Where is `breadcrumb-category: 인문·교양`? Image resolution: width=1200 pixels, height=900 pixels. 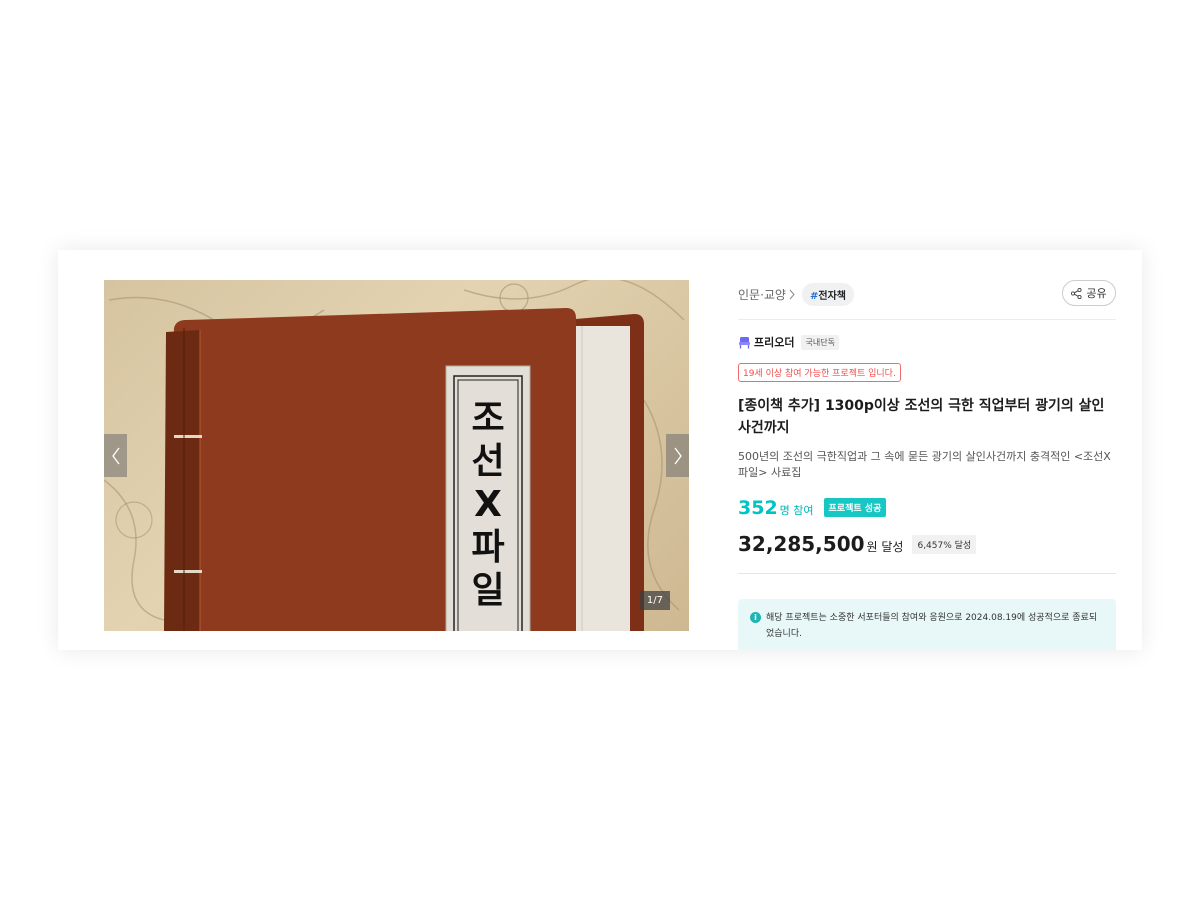
breadcrumb-category: 인문·교양 is located at coordinates (768, 294).